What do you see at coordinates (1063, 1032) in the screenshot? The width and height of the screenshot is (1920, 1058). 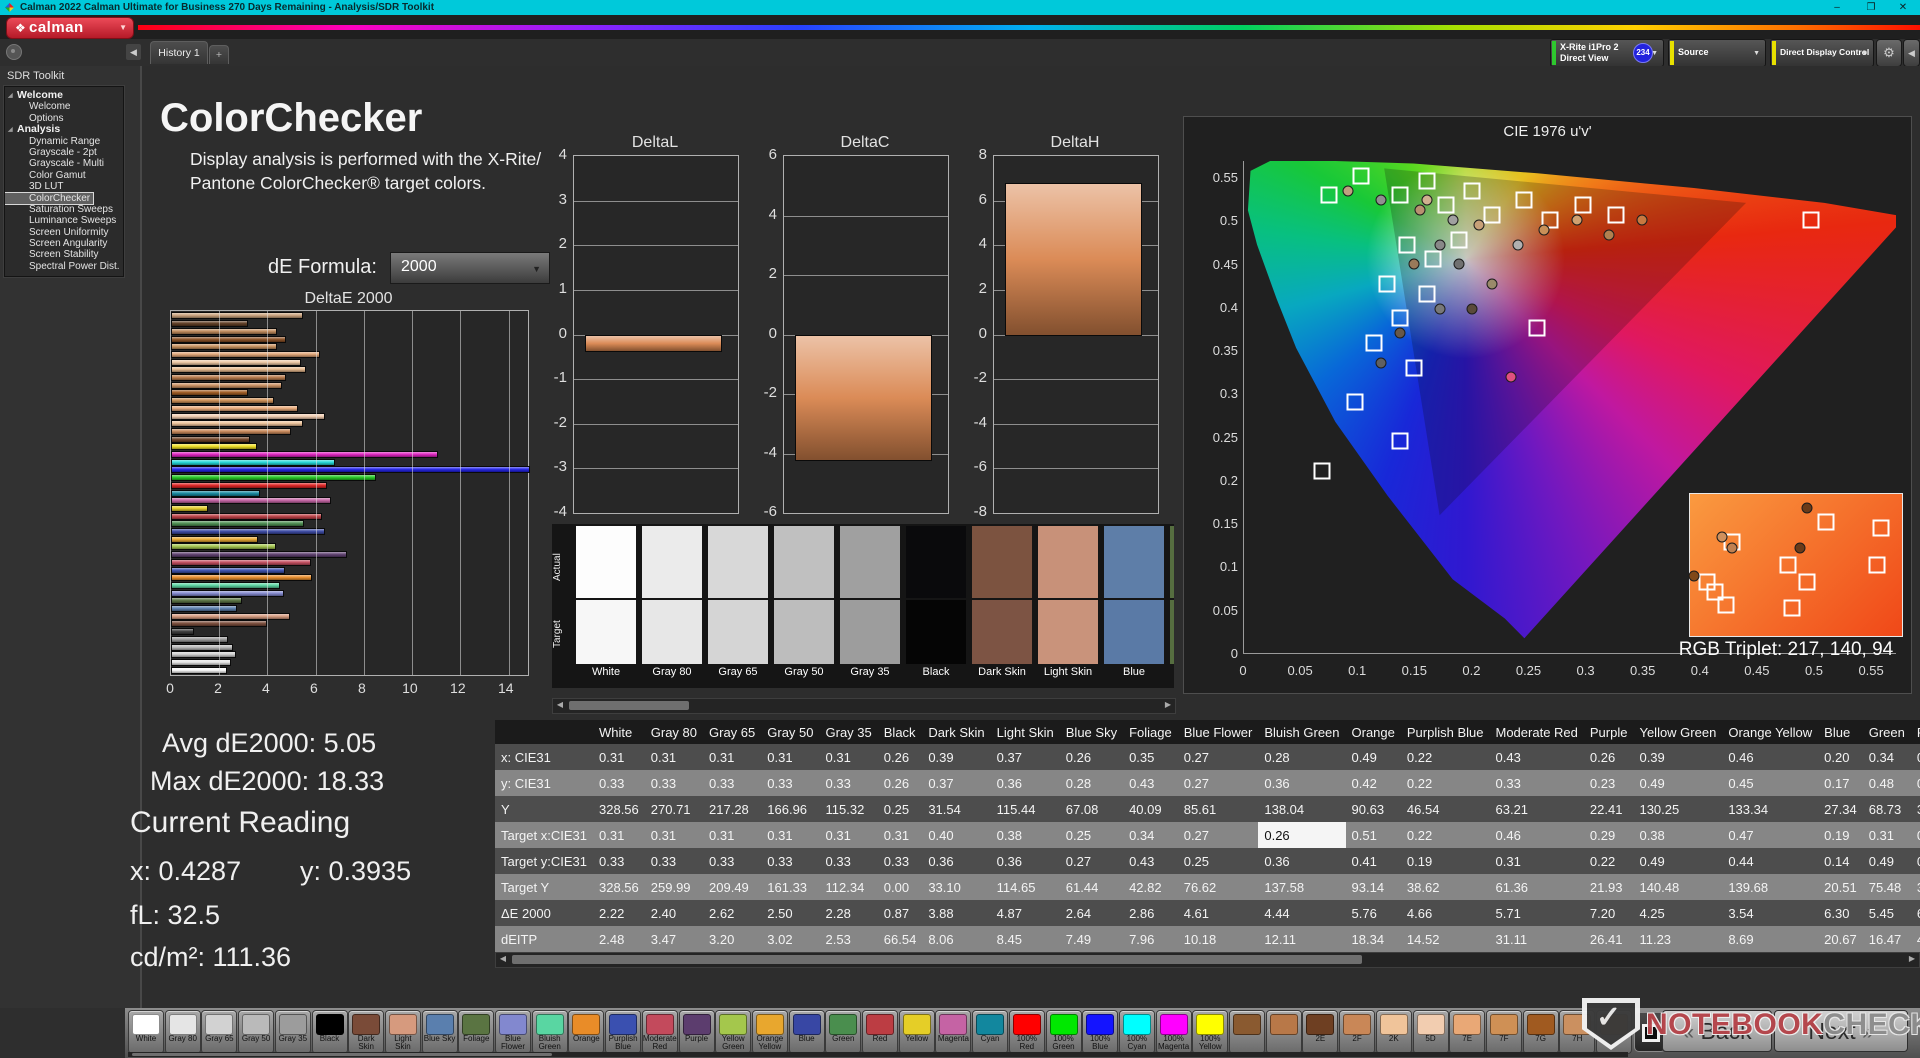 I see `patch-button-100-green: 100% Green` at bounding box center [1063, 1032].